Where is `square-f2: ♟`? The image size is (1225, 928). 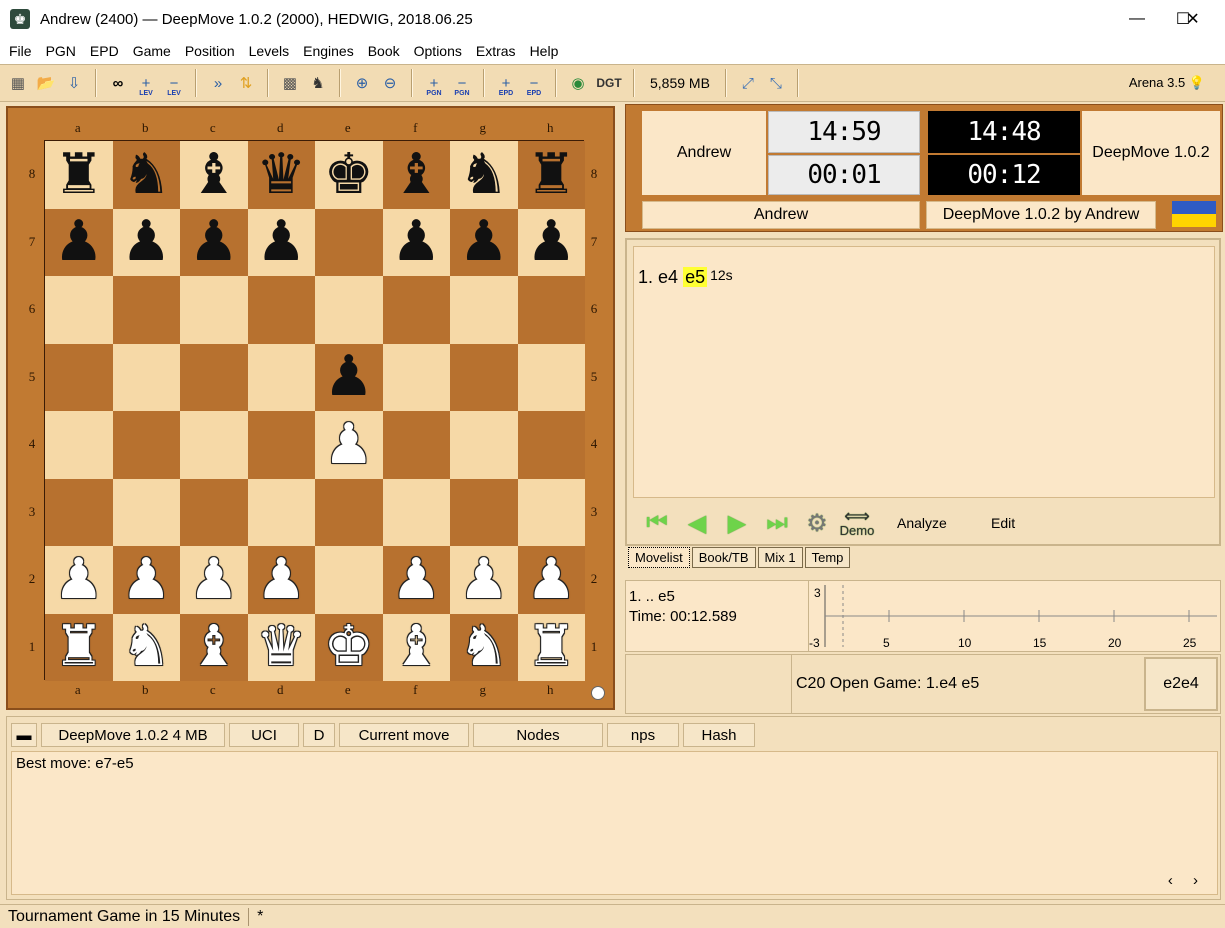 square-f2: ♟ is located at coordinates (416, 580).